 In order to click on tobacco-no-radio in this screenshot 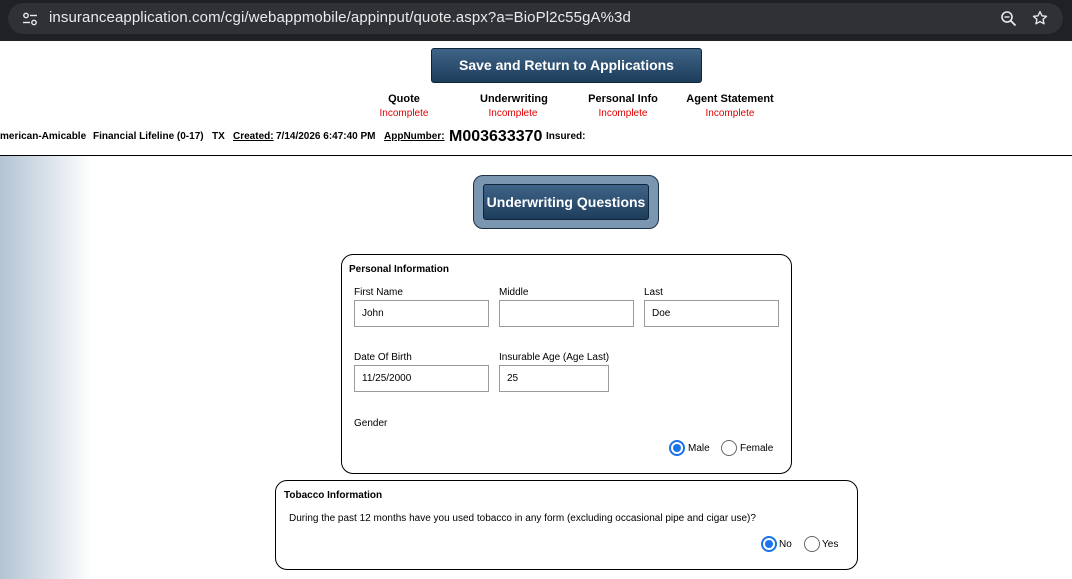, I will do `click(769, 544)`.